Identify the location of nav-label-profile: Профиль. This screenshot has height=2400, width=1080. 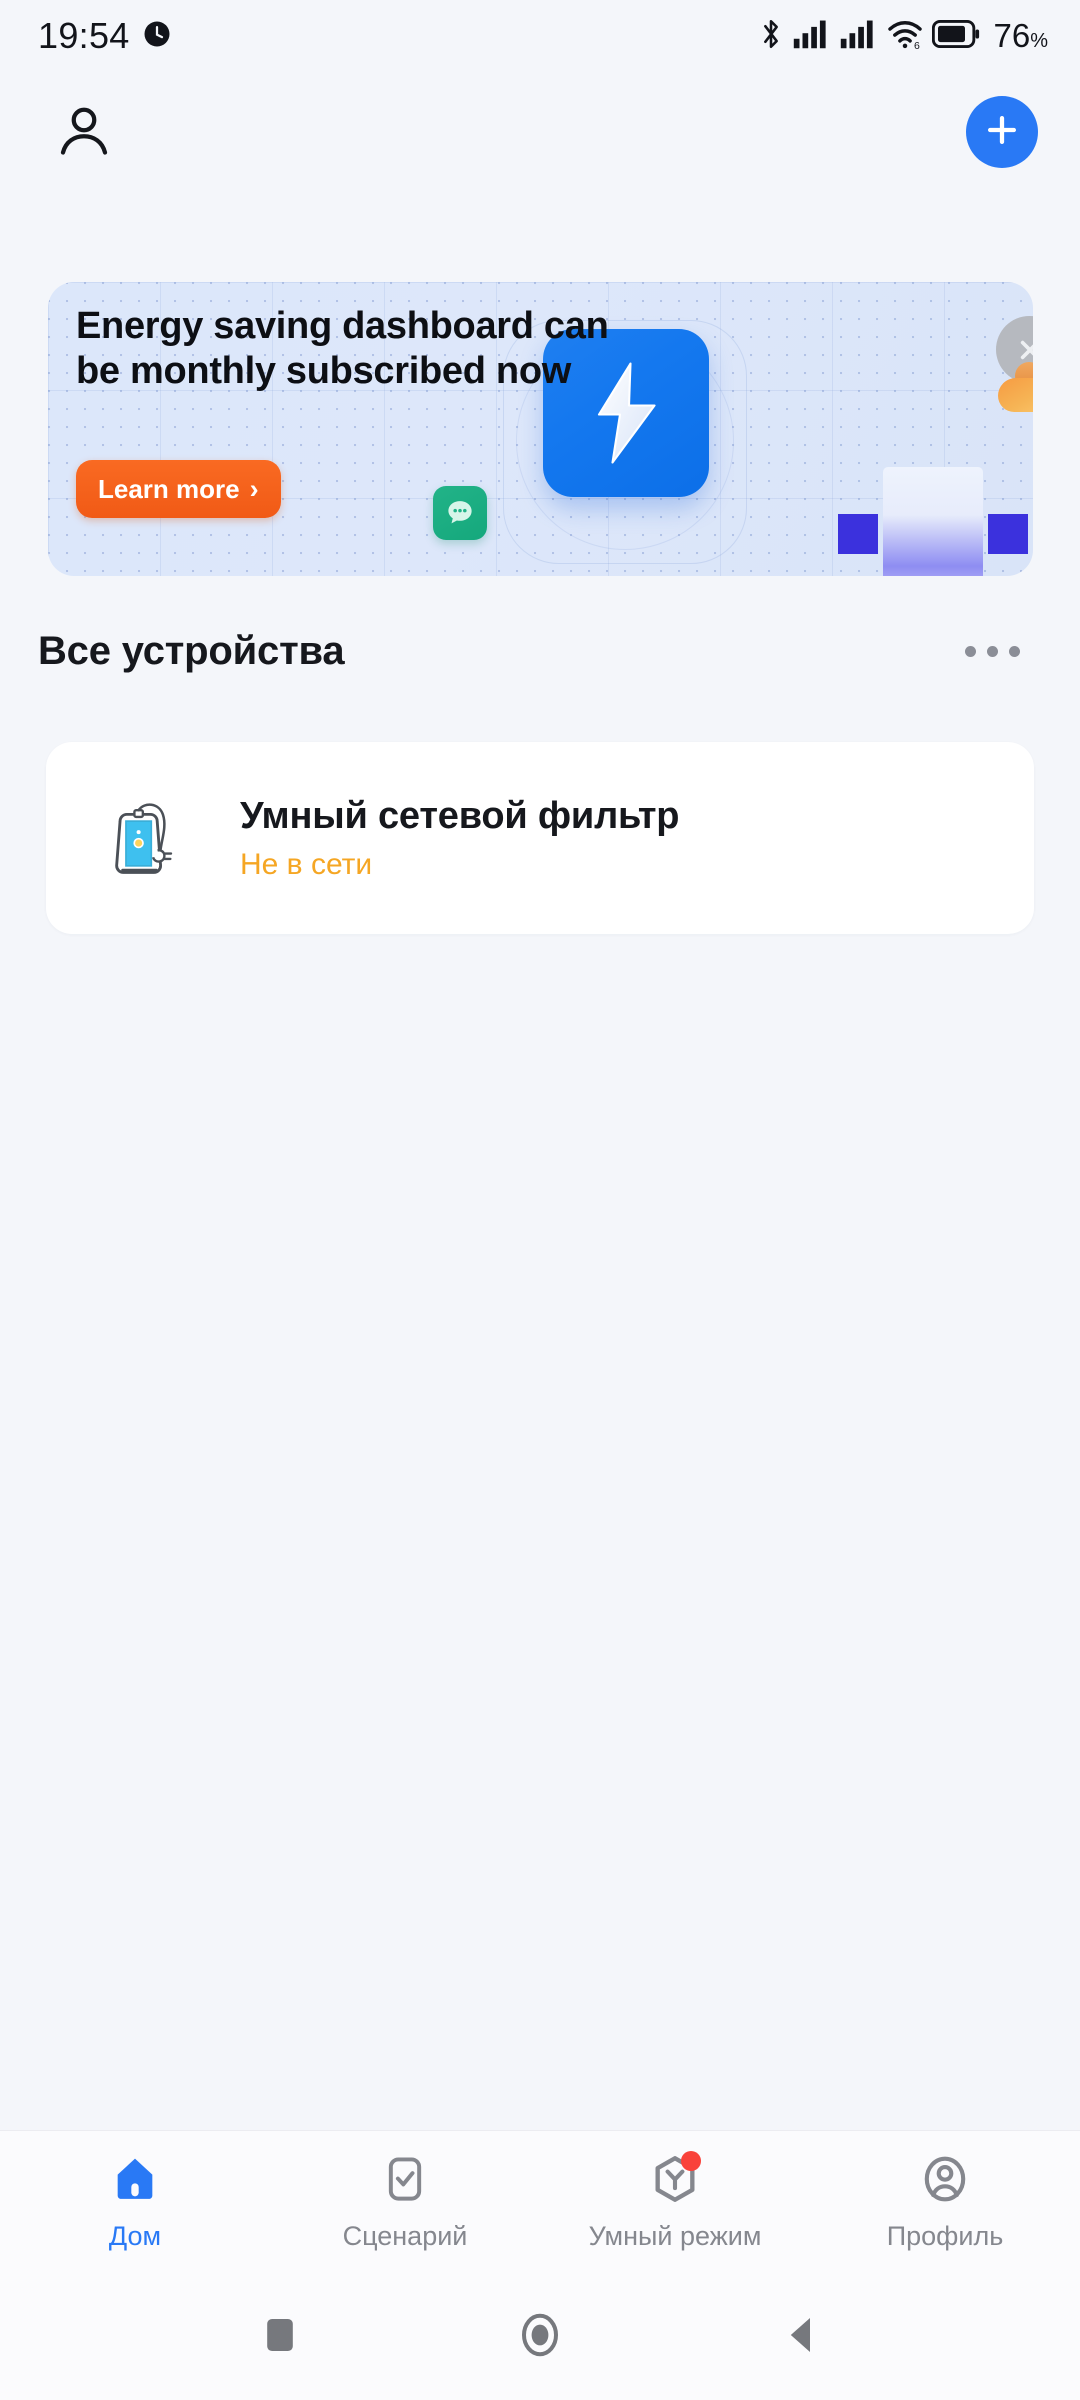
(945, 2236).